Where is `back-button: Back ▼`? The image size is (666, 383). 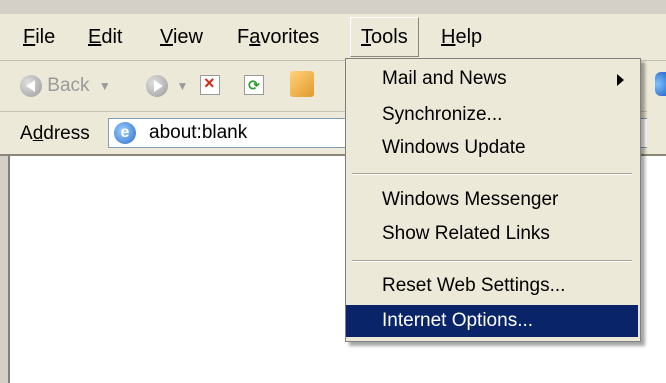 back-button: Back ▼ is located at coordinates (65, 86).